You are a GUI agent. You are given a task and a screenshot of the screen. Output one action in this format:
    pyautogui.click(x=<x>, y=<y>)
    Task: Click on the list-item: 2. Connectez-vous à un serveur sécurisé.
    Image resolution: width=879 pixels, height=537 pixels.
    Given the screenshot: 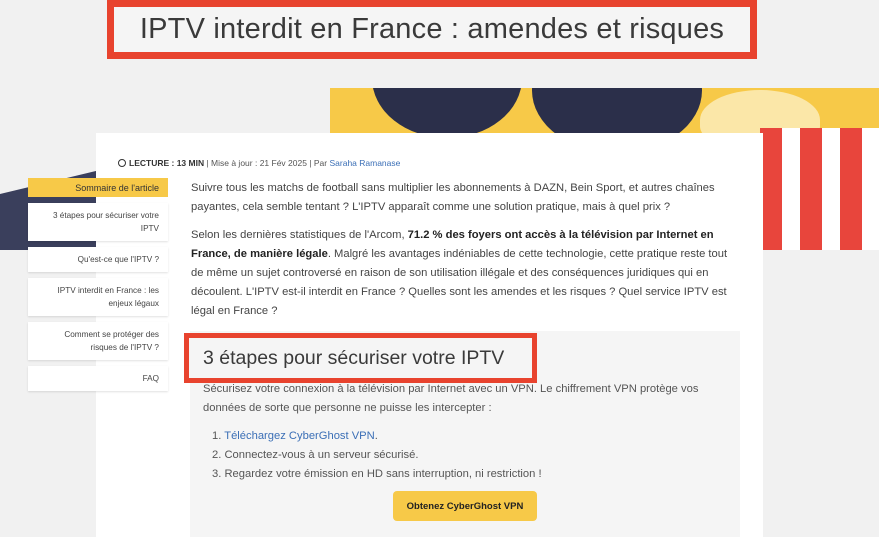 What is the action you would take?
    pyautogui.click(x=315, y=455)
    